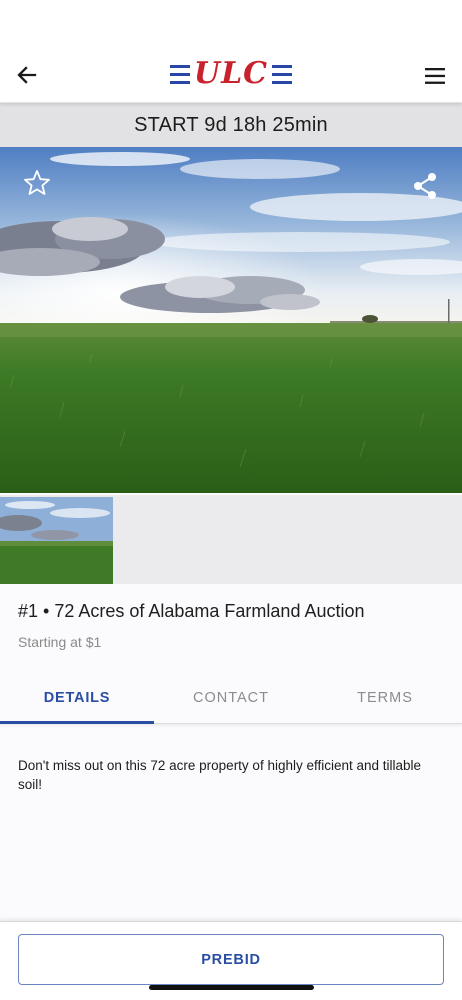 The height and width of the screenshot is (1000, 462). I want to click on active-tab-indicator, so click(77, 722).